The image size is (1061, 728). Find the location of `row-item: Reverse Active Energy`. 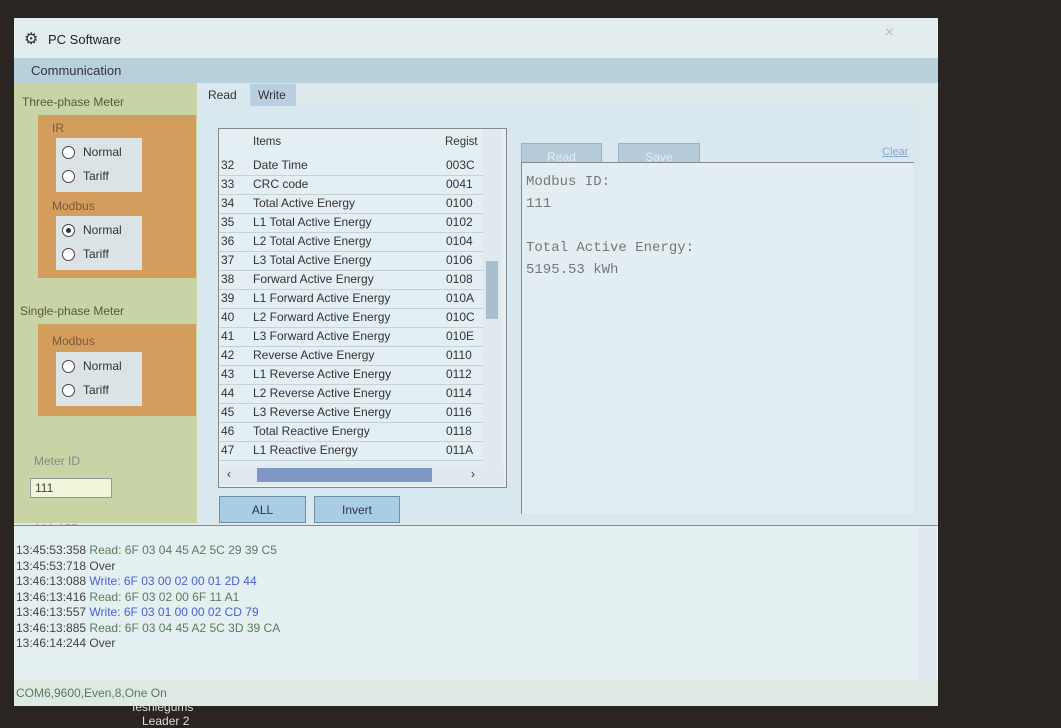

row-item: Reverse Active Energy is located at coordinates (314, 355).